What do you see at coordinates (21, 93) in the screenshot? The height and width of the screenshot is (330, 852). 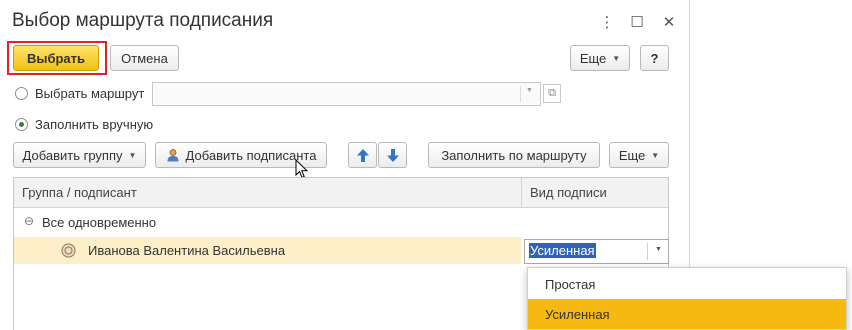 I see `choose-route-radio` at bounding box center [21, 93].